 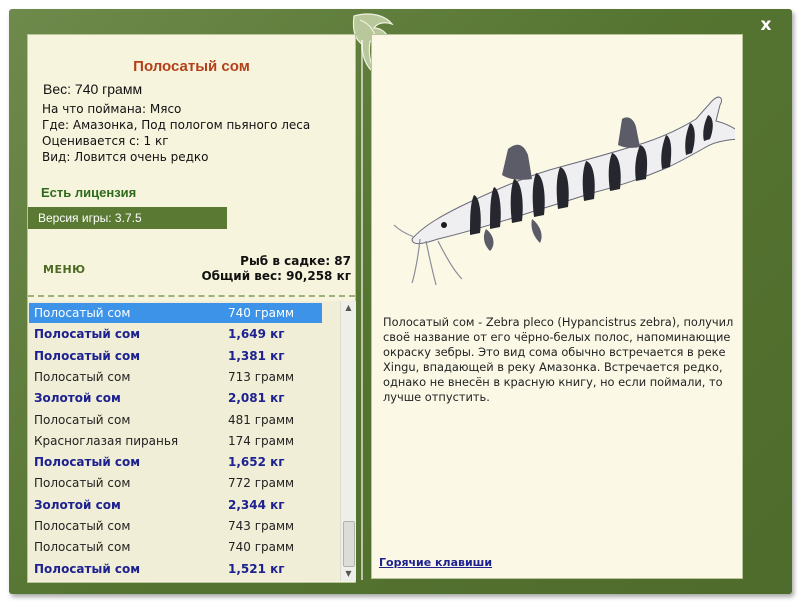 I want to click on panel-divider, so click(x=362, y=310).